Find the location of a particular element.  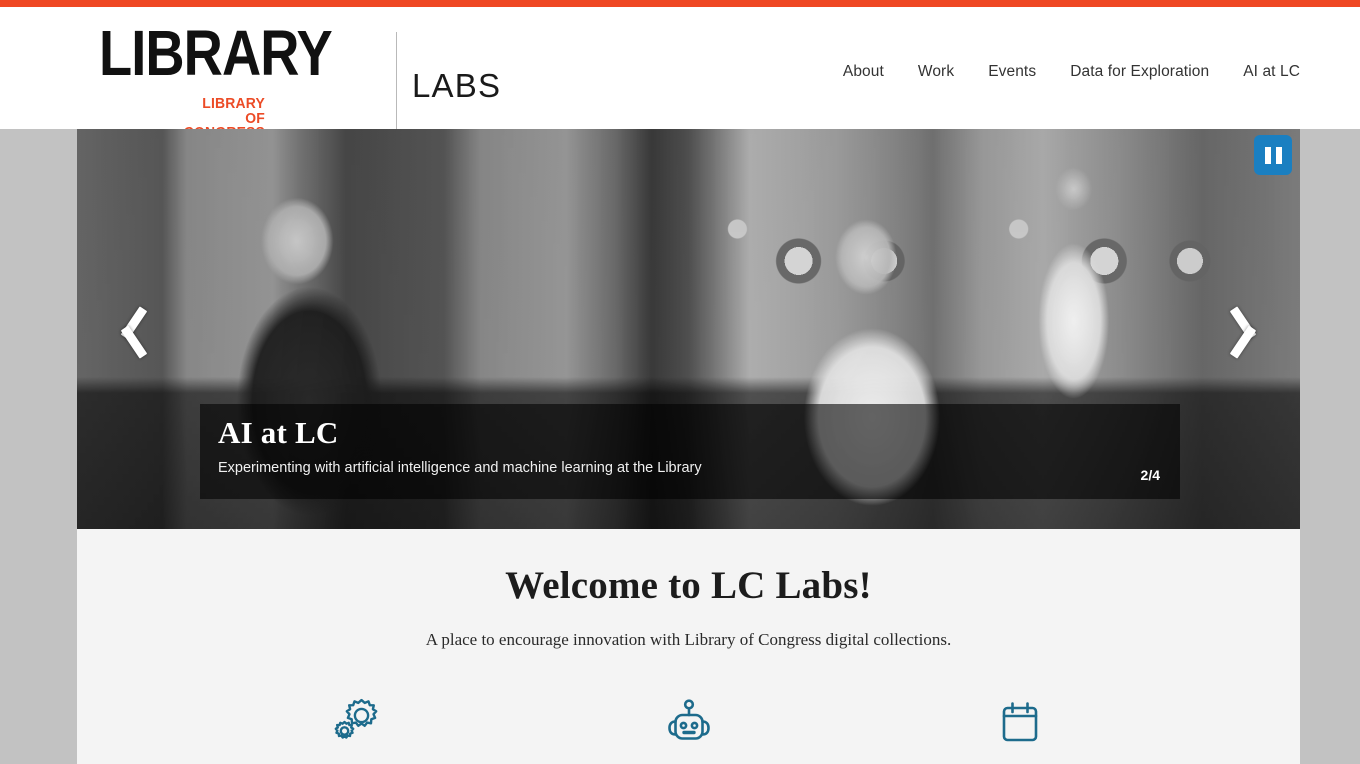

feature-experiments: Experiments is located at coordinates (357, 728).